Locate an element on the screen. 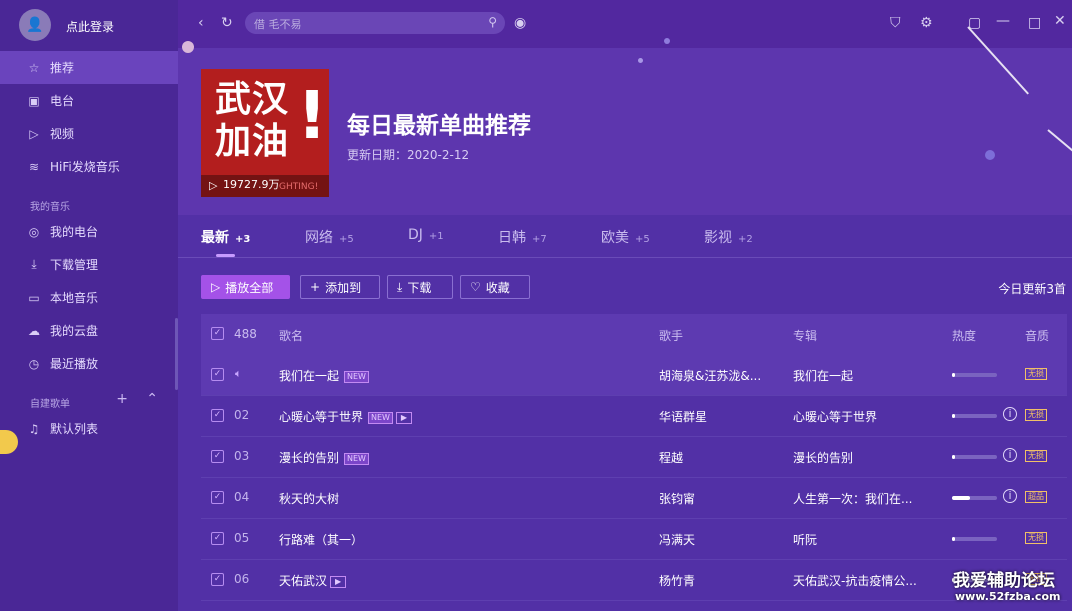 This screenshot has width=1072, height=611. tab-count: +2 is located at coordinates (745, 239).